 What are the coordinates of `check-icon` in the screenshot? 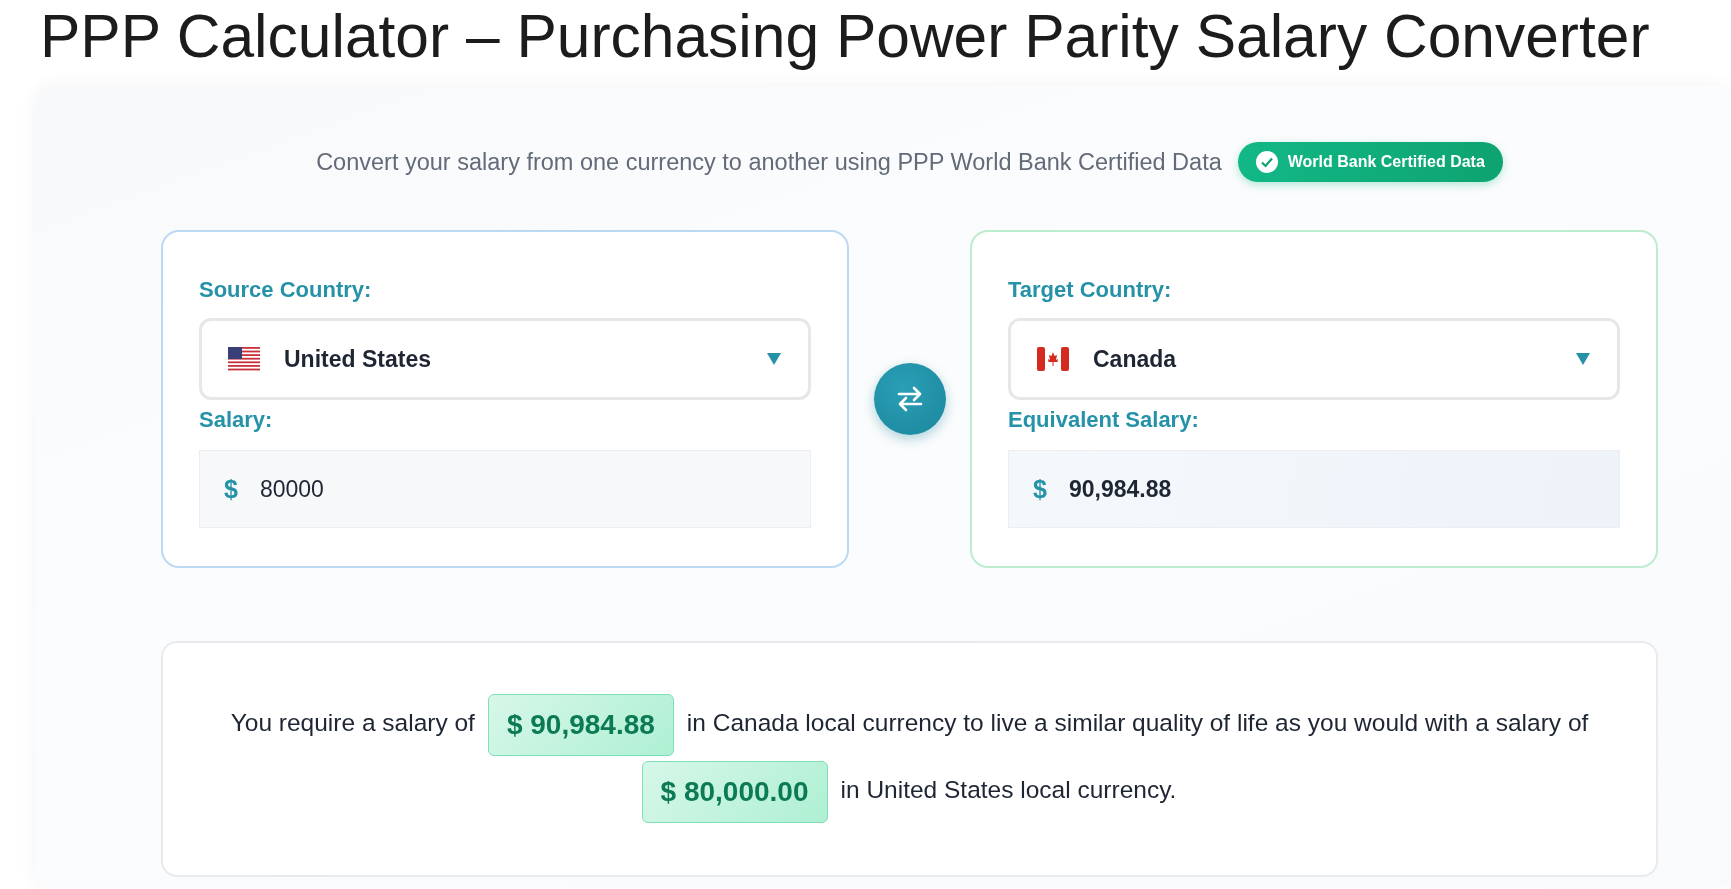 It's located at (1266, 162).